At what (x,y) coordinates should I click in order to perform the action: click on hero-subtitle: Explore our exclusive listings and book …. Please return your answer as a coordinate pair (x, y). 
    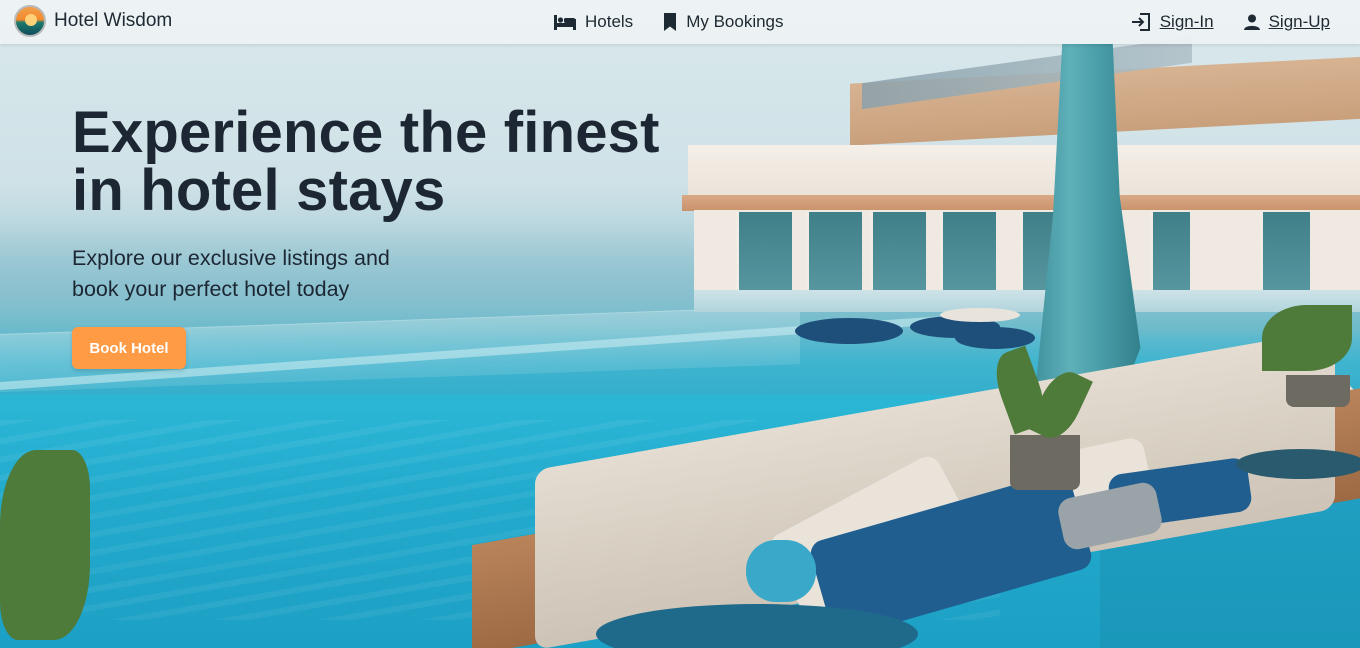
    Looking at the image, I should click on (262, 274).